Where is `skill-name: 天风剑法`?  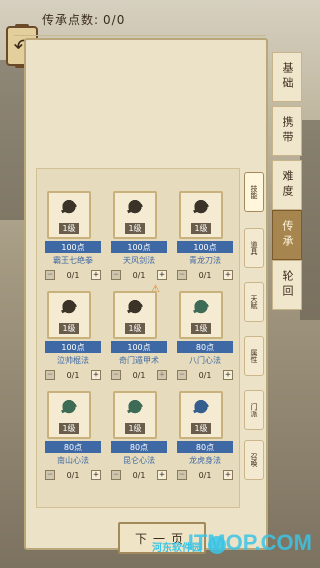 skill-name: 天风剑法 is located at coordinates (139, 260).